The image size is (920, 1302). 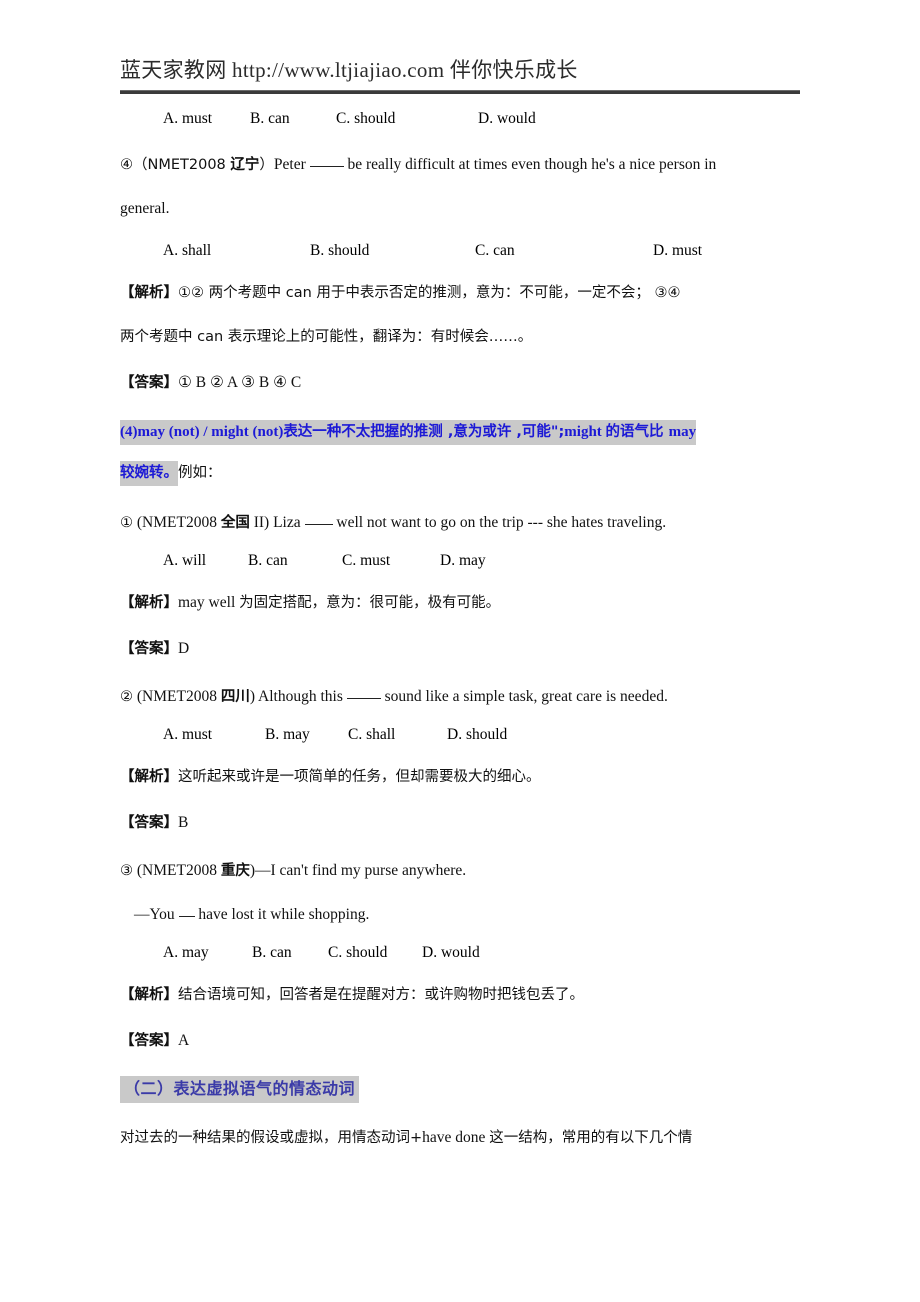 I want to click on question-3-source-open: (NMET2008, so click(x=178, y=870).